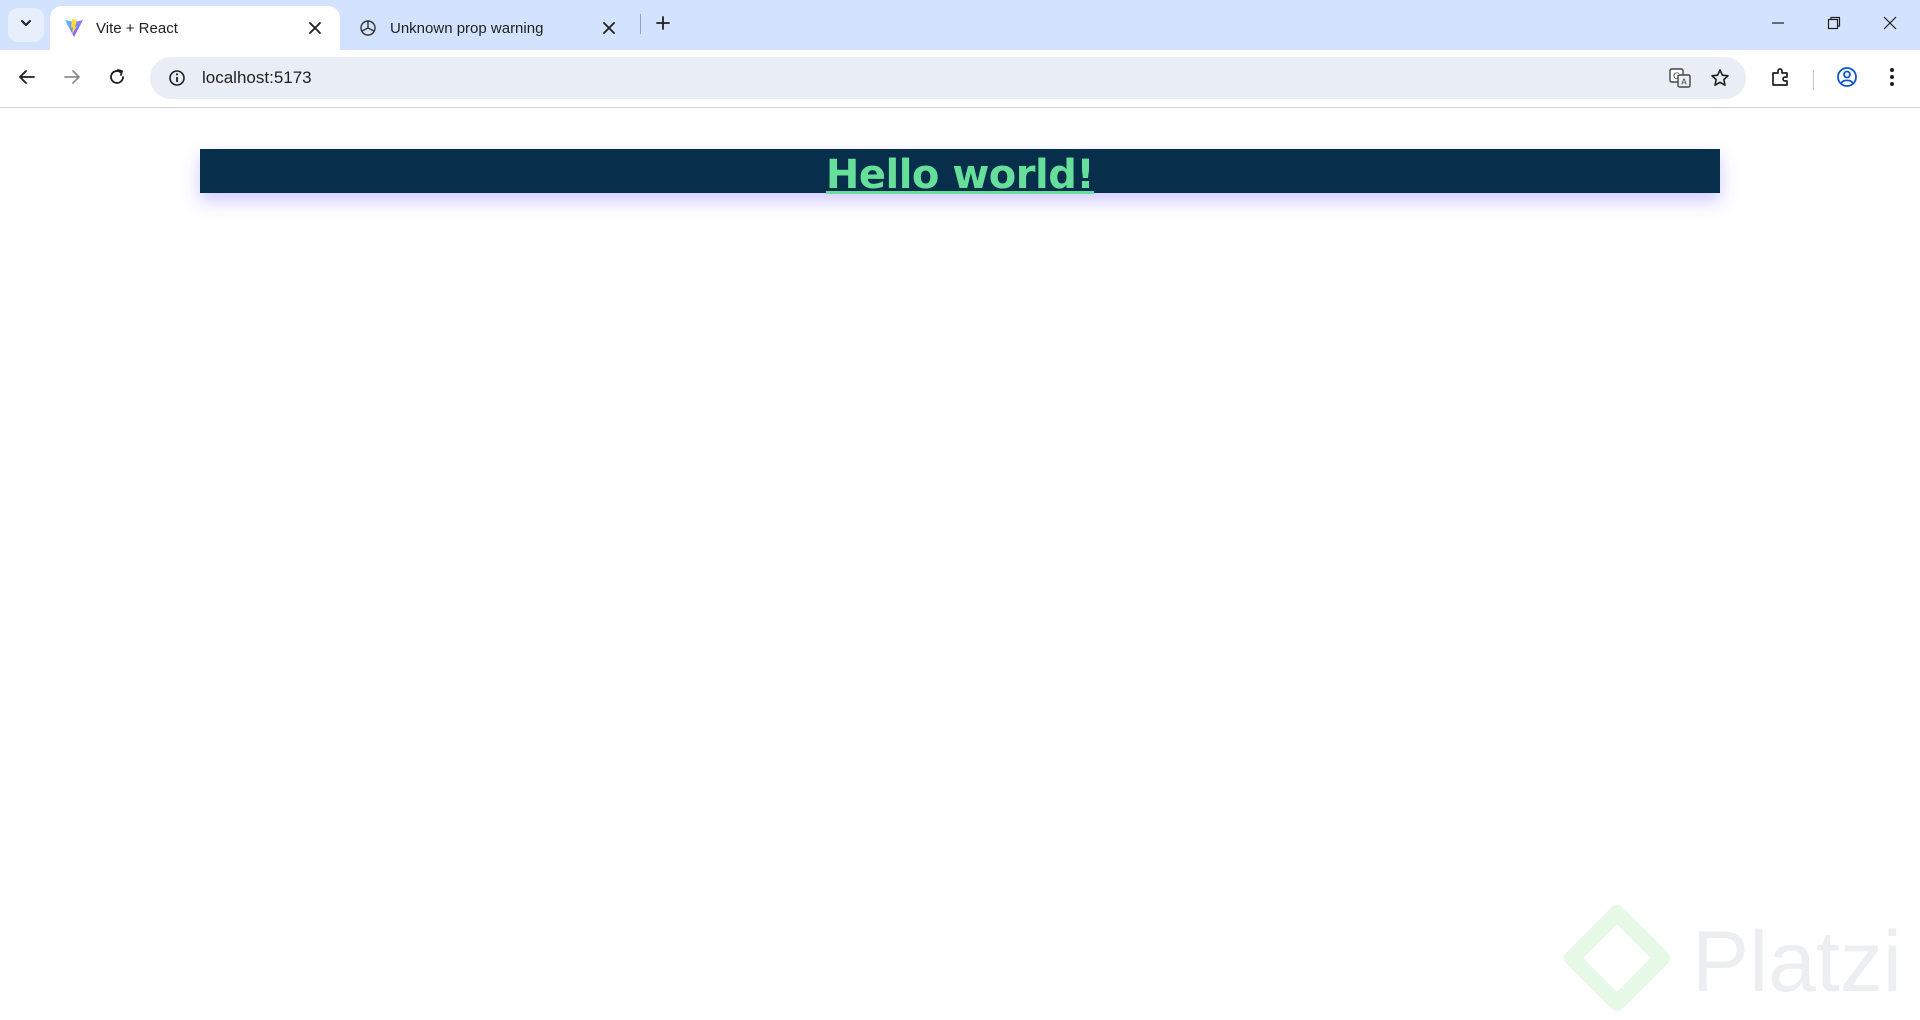 Image resolution: width=1920 pixels, height=1020 pixels. What do you see at coordinates (948, 78) in the screenshot?
I see `address-bar: localhost:5173 GA` at bounding box center [948, 78].